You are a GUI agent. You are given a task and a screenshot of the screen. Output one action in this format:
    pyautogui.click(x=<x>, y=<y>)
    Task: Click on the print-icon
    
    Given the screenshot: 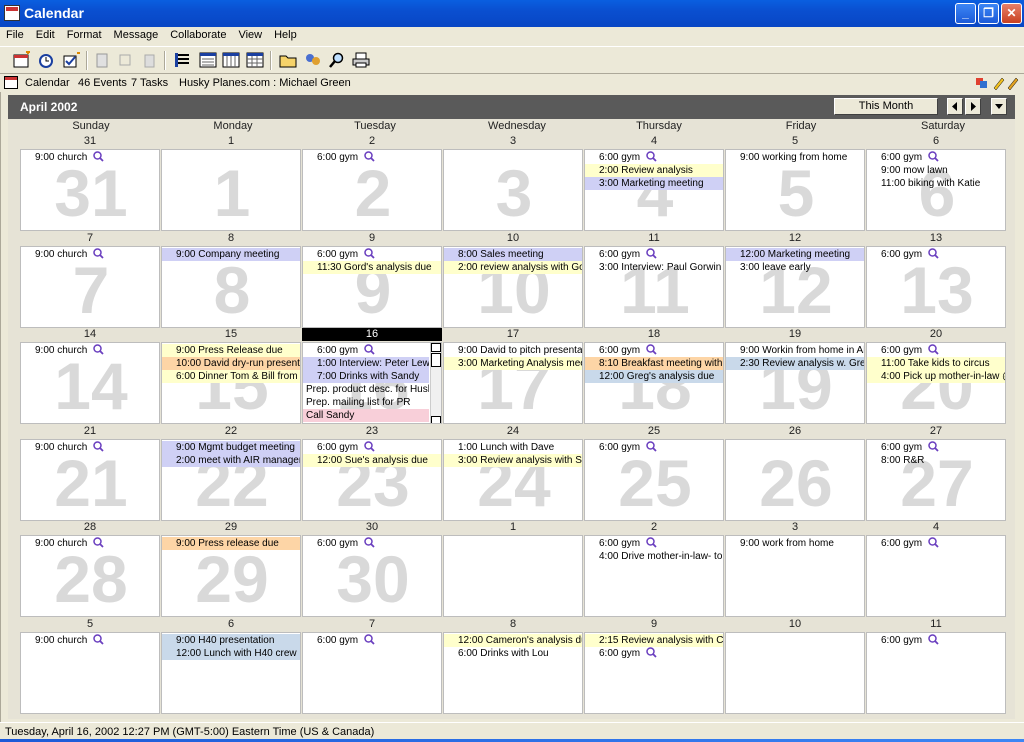 What is the action you would take?
    pyautogui.click(x=361, y=60)
    